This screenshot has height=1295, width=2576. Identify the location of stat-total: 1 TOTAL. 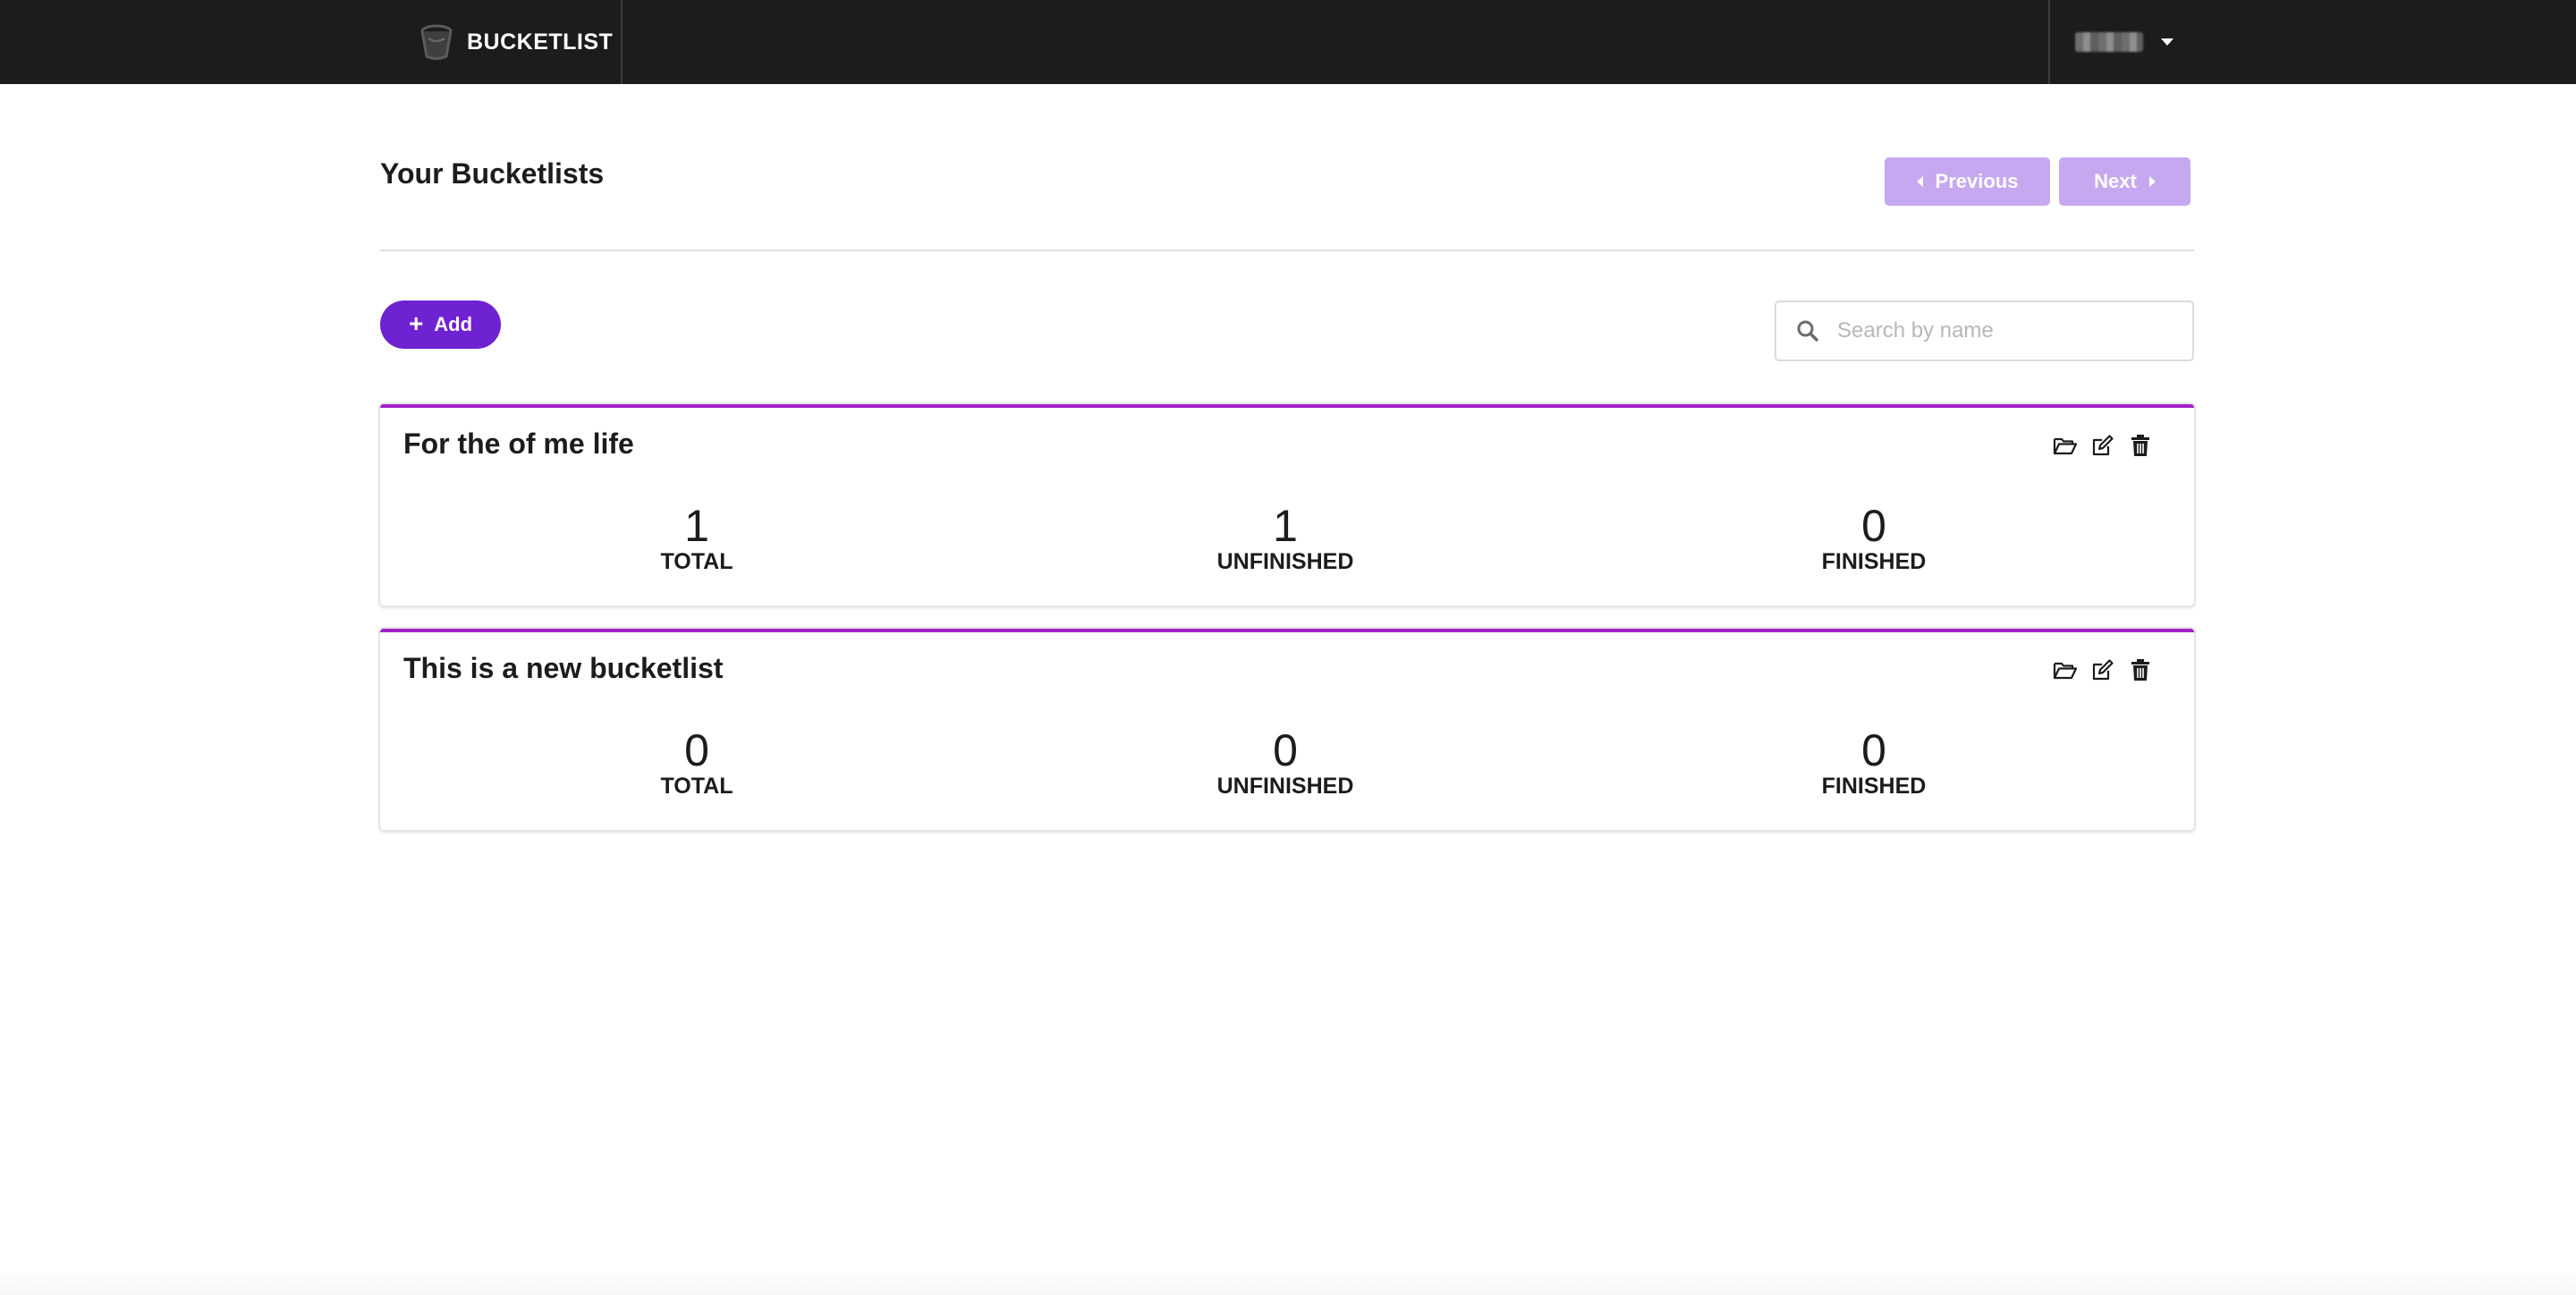
(696, 539).